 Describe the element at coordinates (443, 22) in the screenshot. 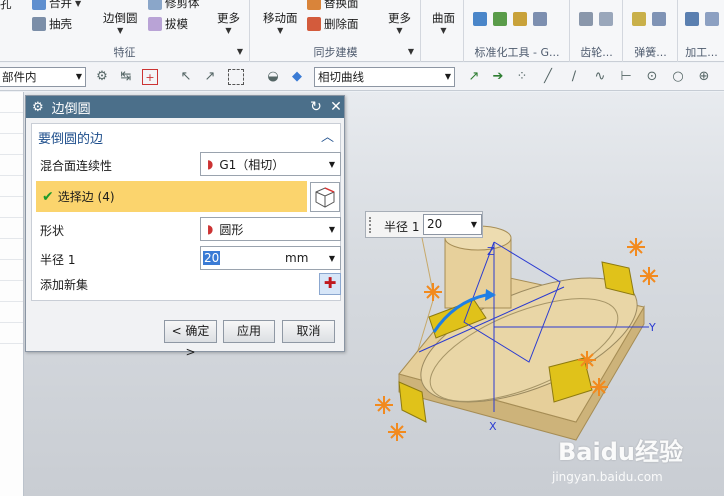

I see `surface-button: 曲面 ▼` at that location.